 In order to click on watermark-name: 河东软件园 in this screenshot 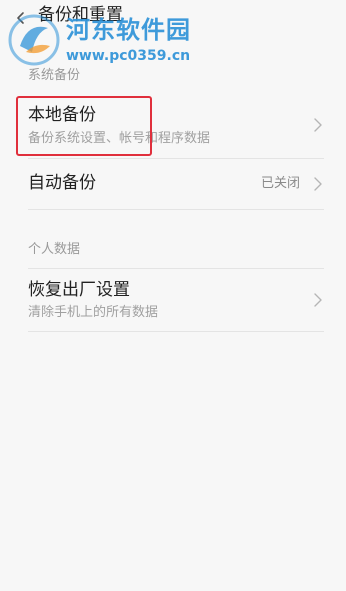, I will do `click(128, 30)`.